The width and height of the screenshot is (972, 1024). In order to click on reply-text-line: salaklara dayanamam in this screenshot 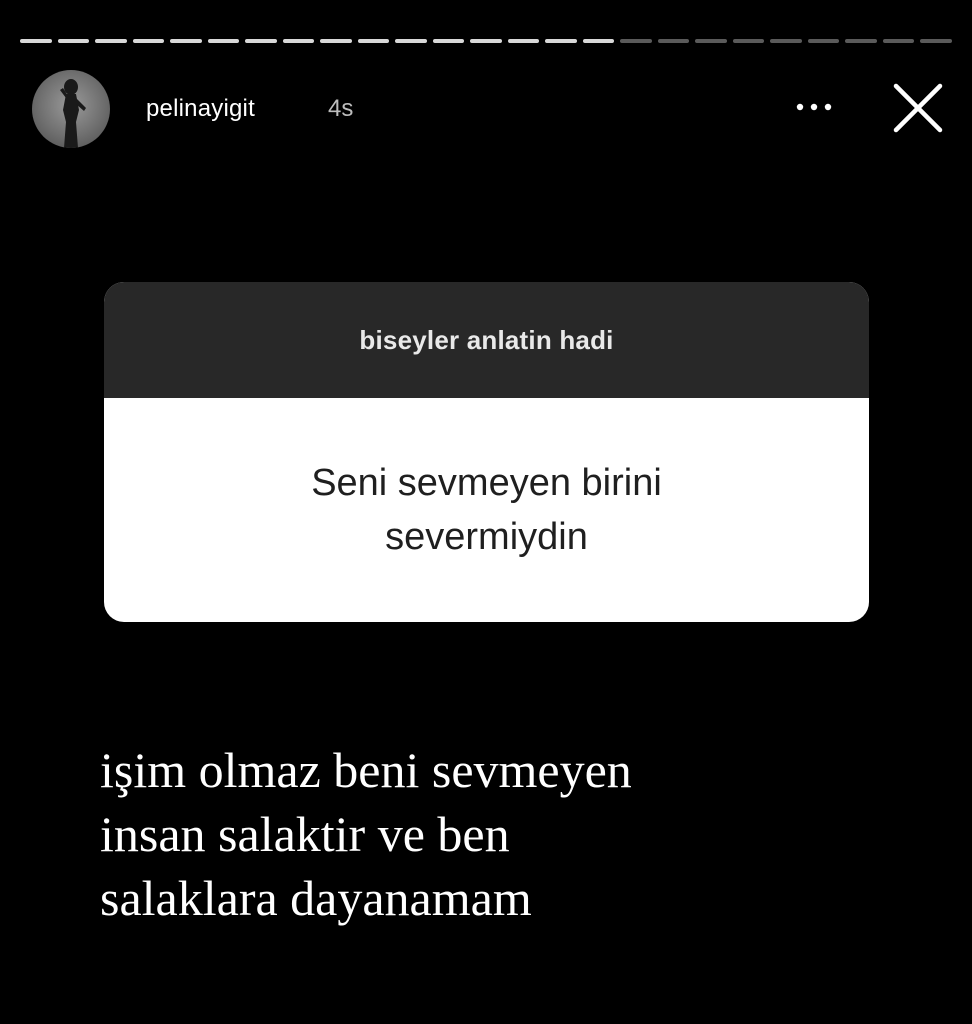, I will do `click(316, 898)`.